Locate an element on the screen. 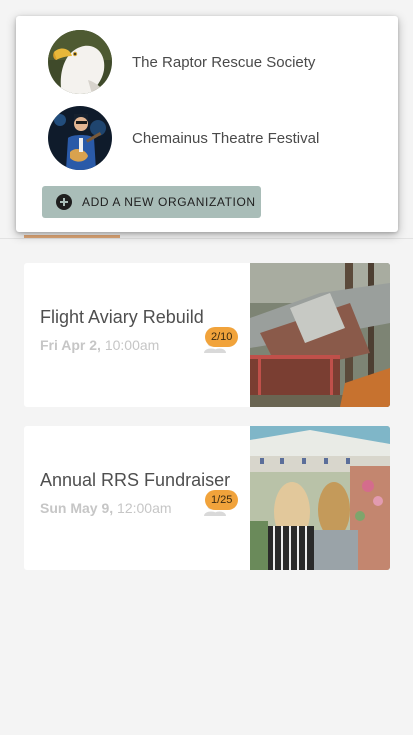  org-name: The Raptor Rescue Society is located at coordinates (224, 62).